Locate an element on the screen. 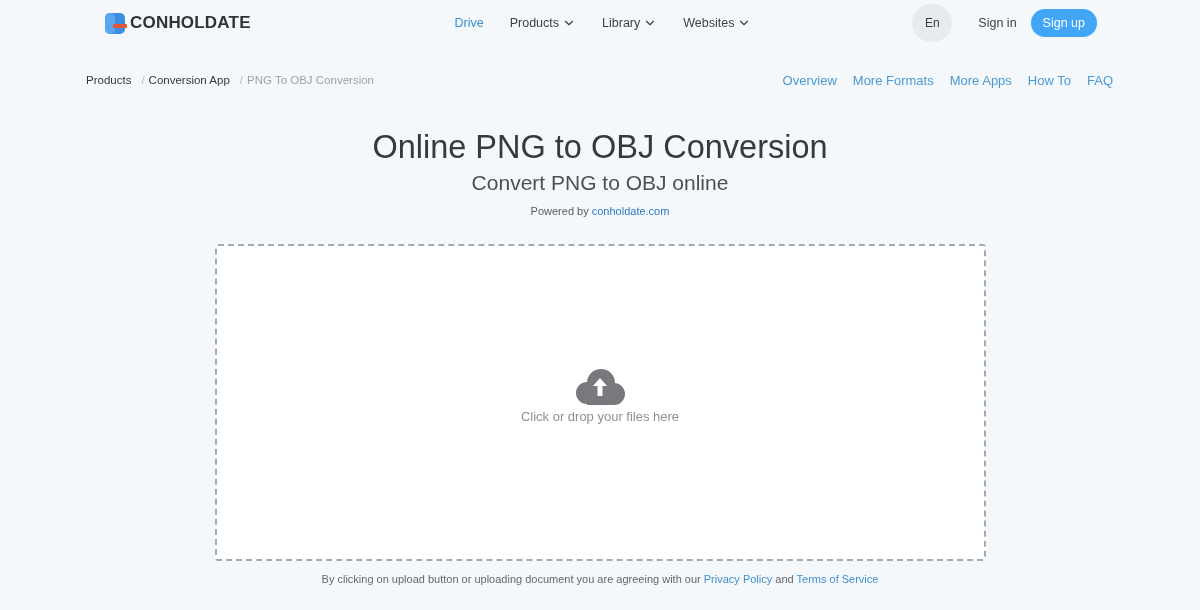  nav-link: Library is located at coordinates (630, 23).